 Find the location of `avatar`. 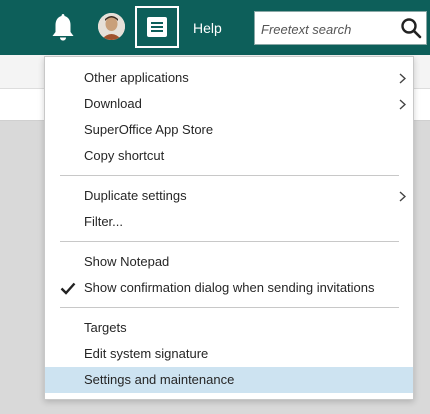

avatar is located at coordinates (111, 26).